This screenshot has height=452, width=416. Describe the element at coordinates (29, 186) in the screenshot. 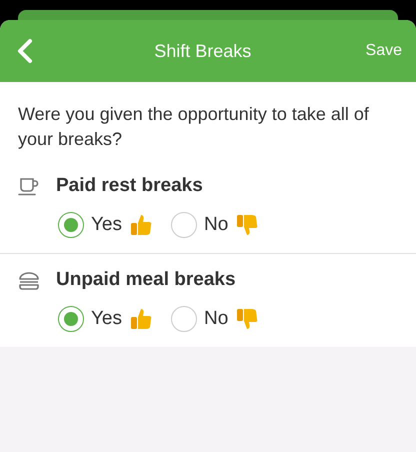

I see `cup-icon` at that location.